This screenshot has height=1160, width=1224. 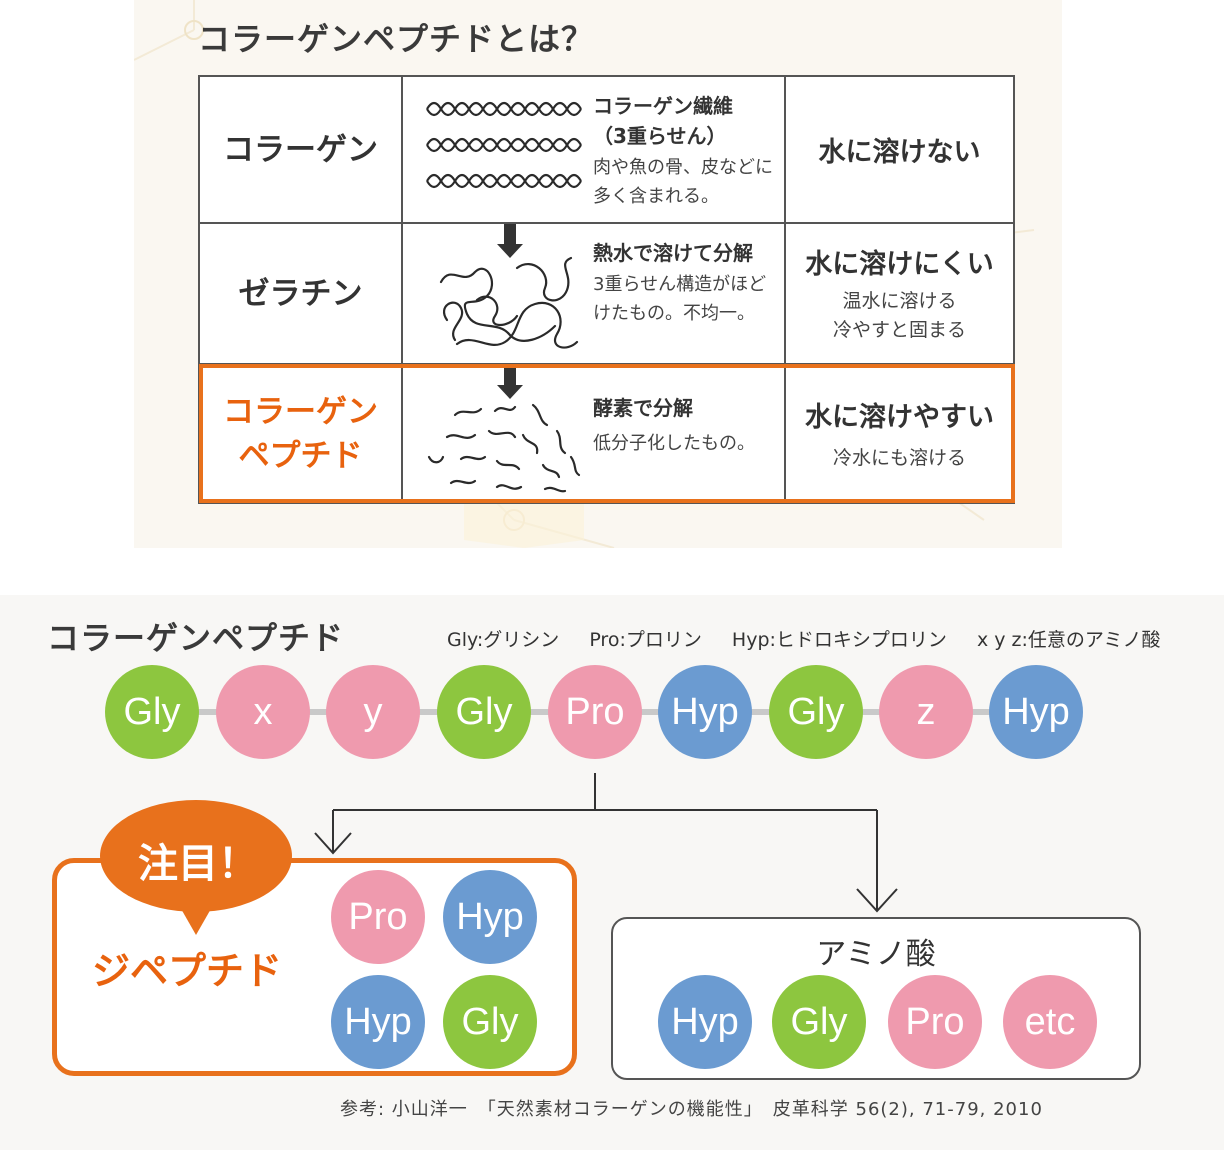 What do you see at coordinates (688, 425) in the screenshot?
I see `peptide-description: 酵素で分解 低分子化したもの。` at bounding box center [688, 425].